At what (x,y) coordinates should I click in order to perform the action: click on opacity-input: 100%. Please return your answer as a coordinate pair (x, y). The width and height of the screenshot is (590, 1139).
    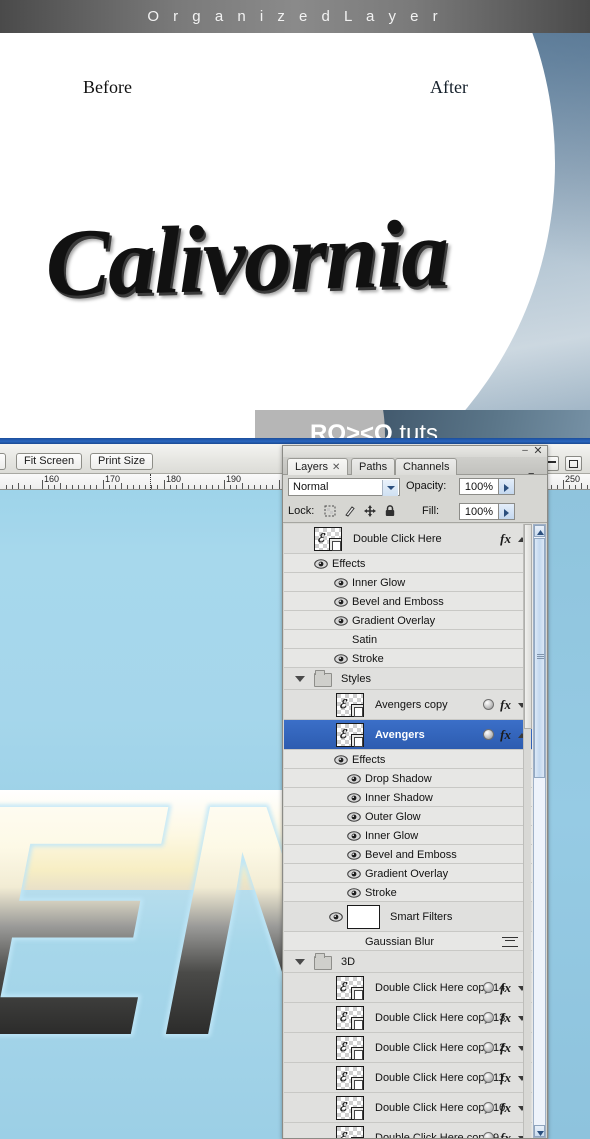
    Looking at the image, I should click on (479, 486).